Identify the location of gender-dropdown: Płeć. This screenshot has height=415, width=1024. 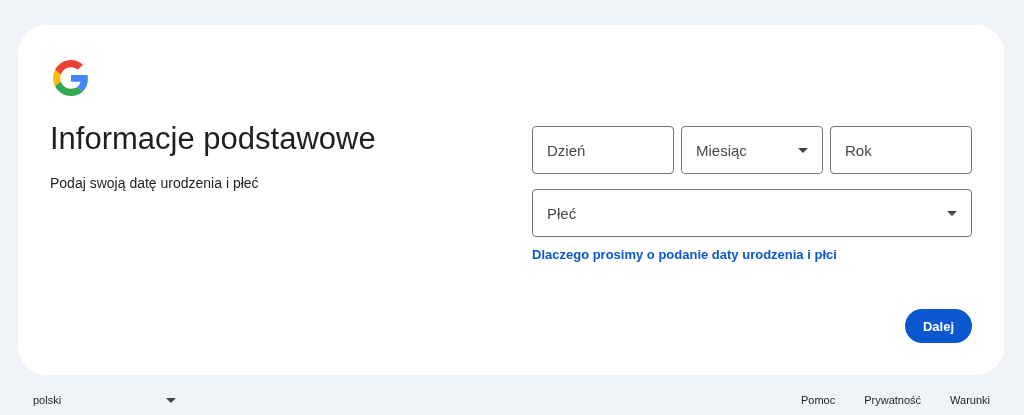
(752, 213).